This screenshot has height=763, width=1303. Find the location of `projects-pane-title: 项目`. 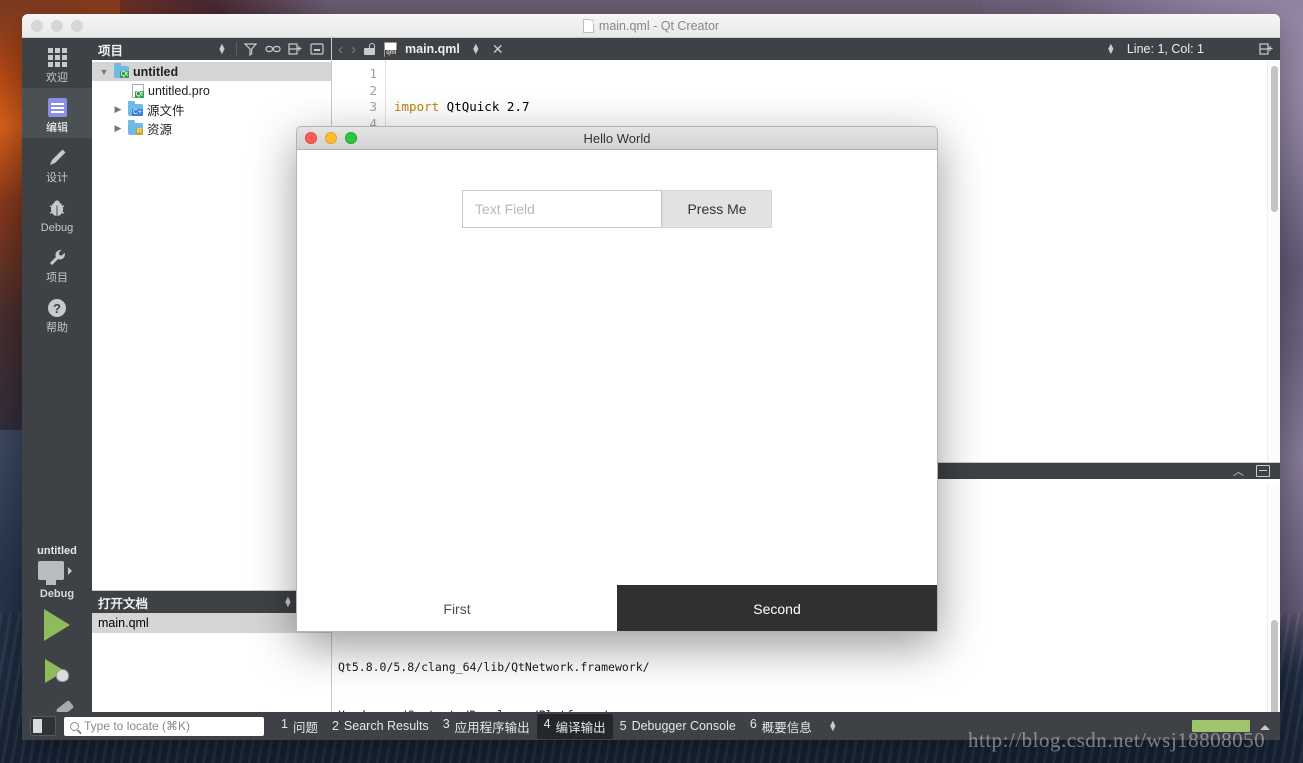

projects-pane-title: 项目 is located at coordinates (111, 50).